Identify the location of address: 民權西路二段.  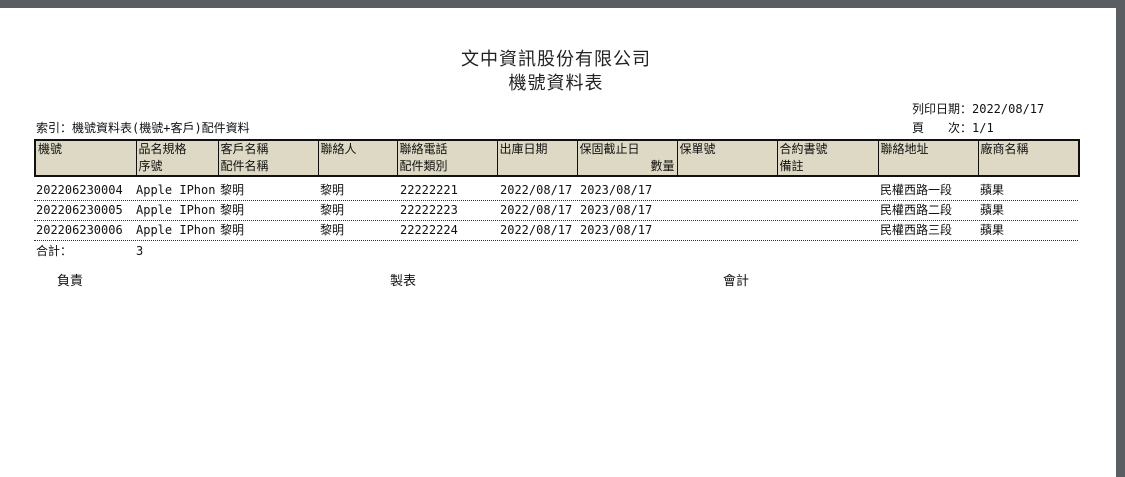
(916, 210).